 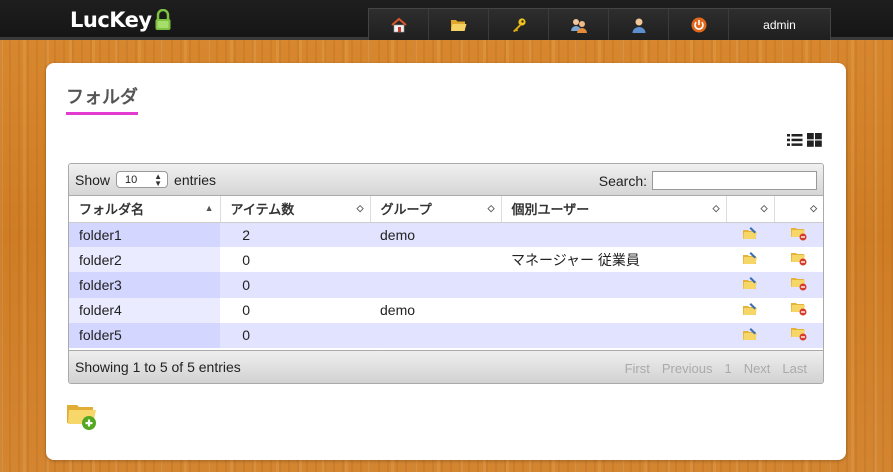 What do you see at coordinates (779, 24) in the screenshot?
I see `nav-user-admin: admin` at bounding box center [779, 24].